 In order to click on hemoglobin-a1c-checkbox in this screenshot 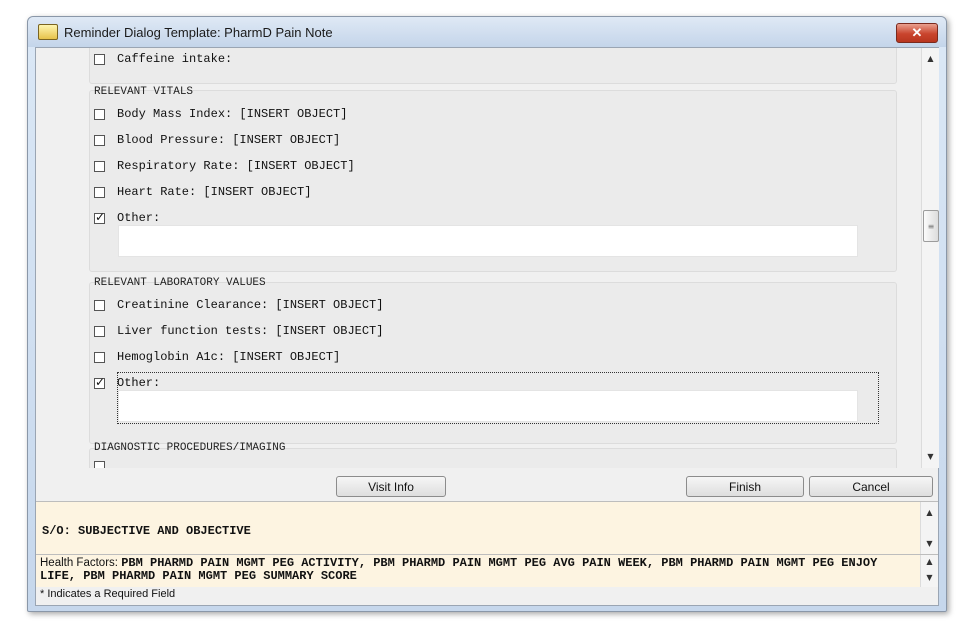, I will do `click(99, 357)`.